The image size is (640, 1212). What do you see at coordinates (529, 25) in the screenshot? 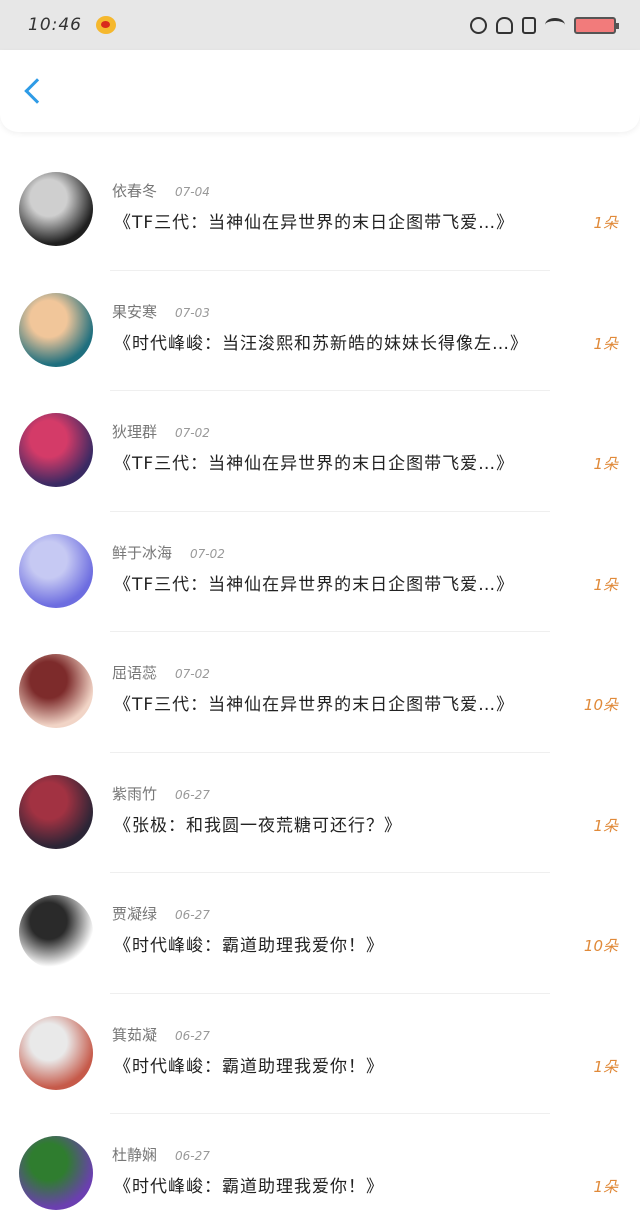
I see `sim-icon` at bounding box center [529, 25].